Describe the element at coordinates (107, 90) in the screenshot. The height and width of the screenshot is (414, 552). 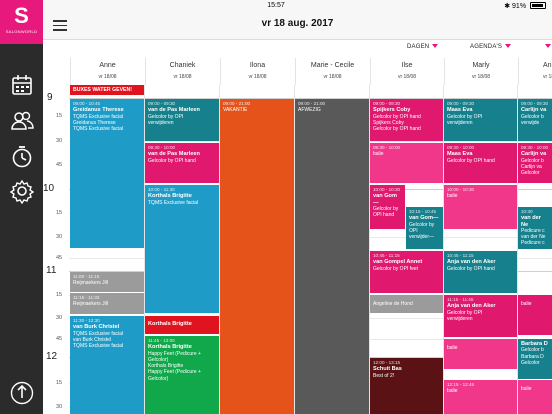
I see `notice-banner: BUXES WATER GEVEN!` at that location.